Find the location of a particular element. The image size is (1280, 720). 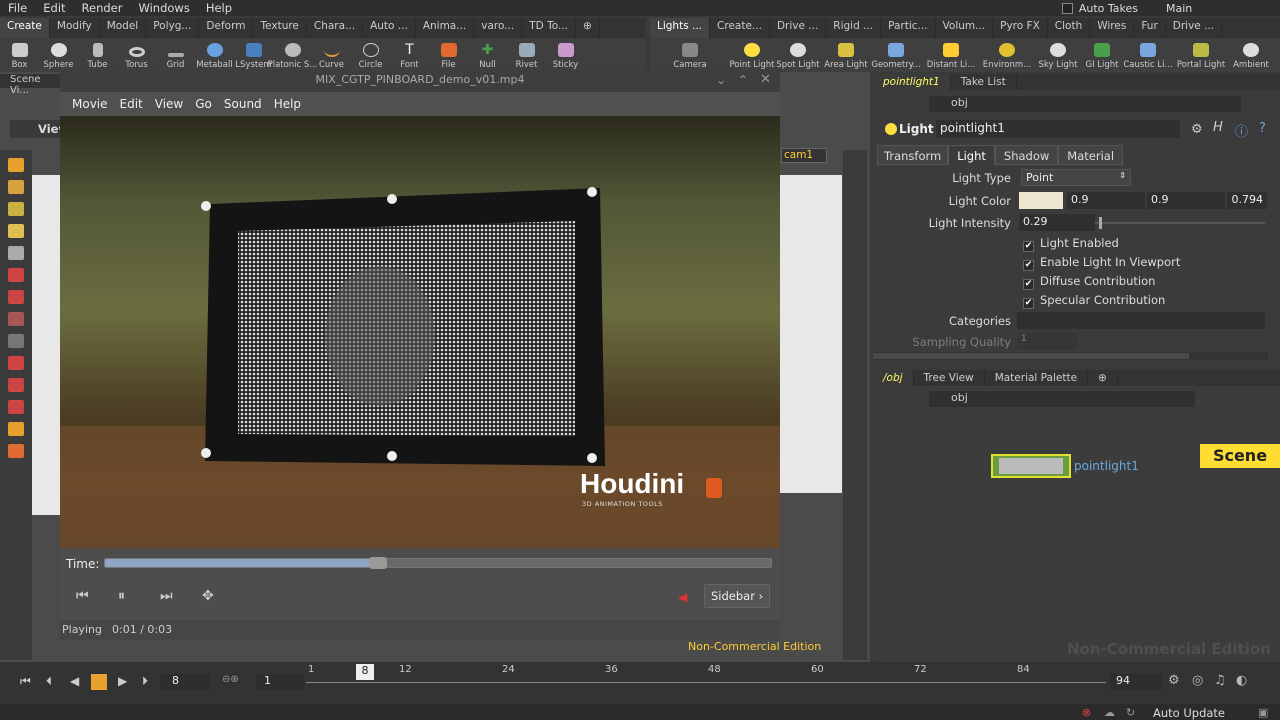

tool-tube: Tube is located at coordinates (97, 55).